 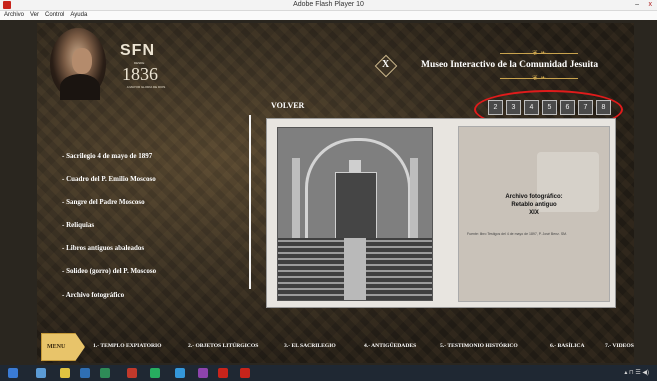 What do you see at coordinates (127, 346) in the screenshot?
I see `nav-templo-expiatorio: 1.- TEMPLO EXPIATORIO` at bounding box center [127, 346].